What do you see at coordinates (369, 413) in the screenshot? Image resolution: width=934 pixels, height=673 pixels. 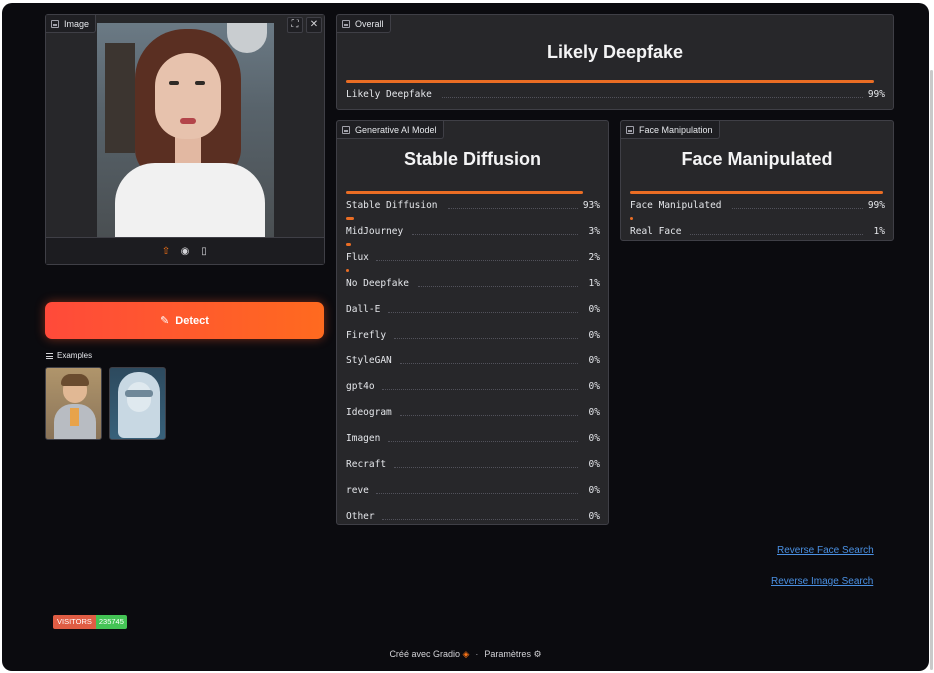 I see `label-row-name: Ideogram` at bounding box center [369, 413].